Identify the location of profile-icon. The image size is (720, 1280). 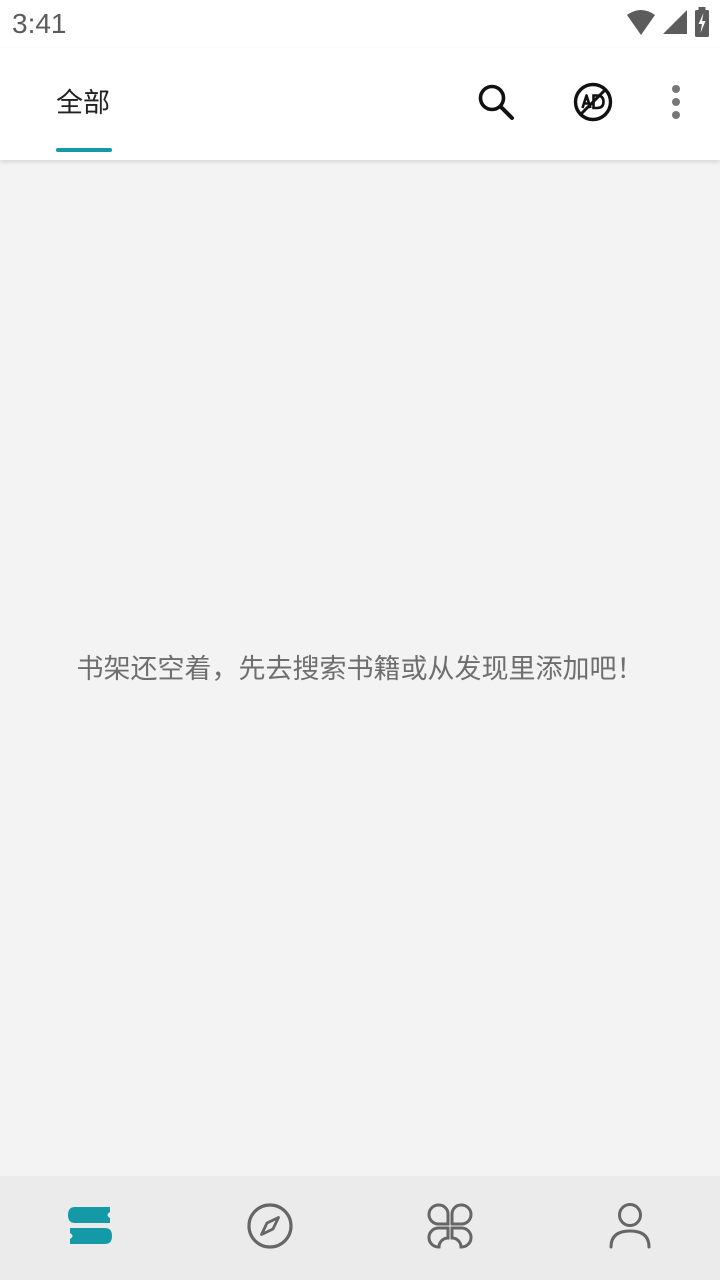
(630, 1228).